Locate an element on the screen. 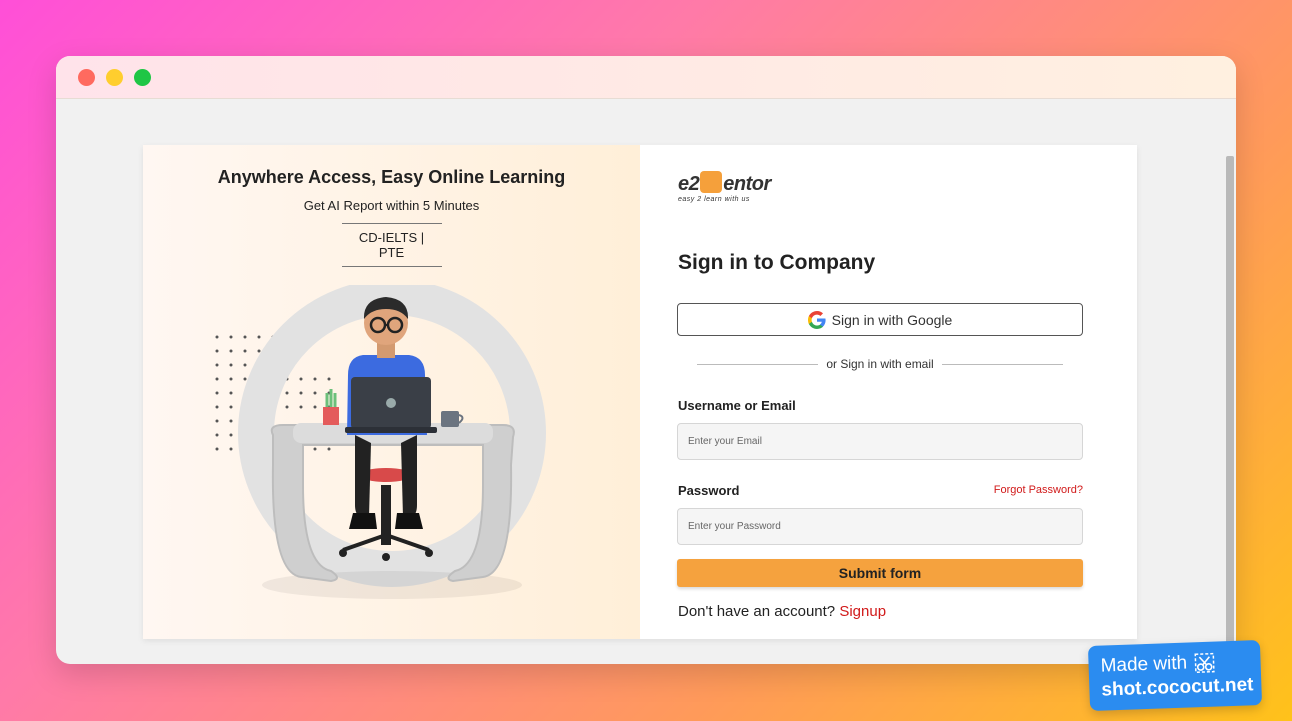 This screenshot has height=721, width=1292. made-with-badge: Made with shot.cococut.net is located at coordinates (1175, 675).